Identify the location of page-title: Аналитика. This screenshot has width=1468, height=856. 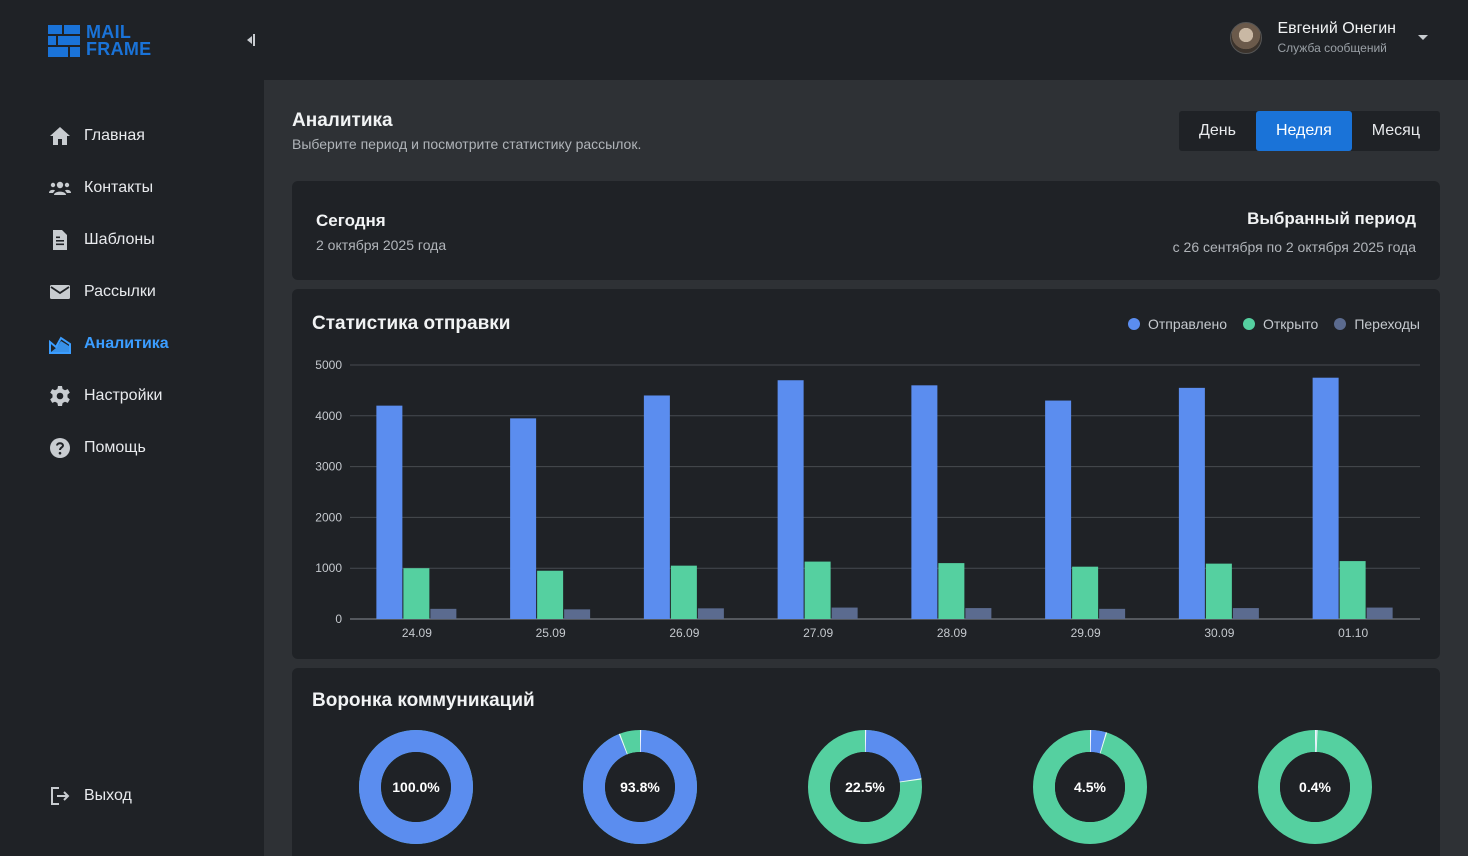
(342, 120).